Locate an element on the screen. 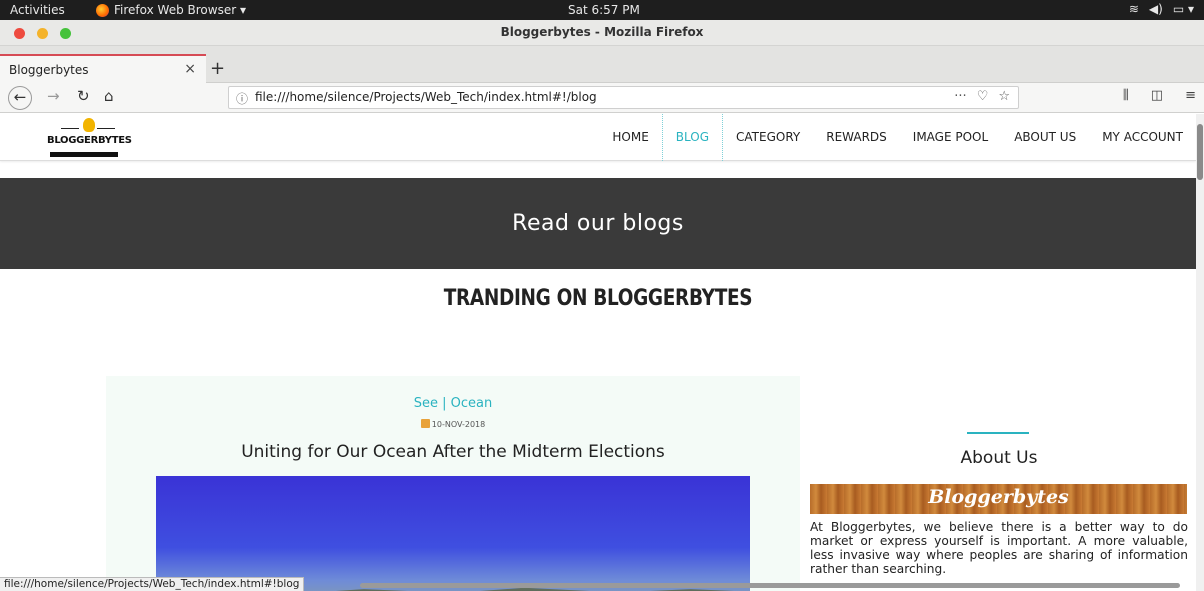  menu-item-image-pool: IMAGE POOL is located at coordinates (950, 137).